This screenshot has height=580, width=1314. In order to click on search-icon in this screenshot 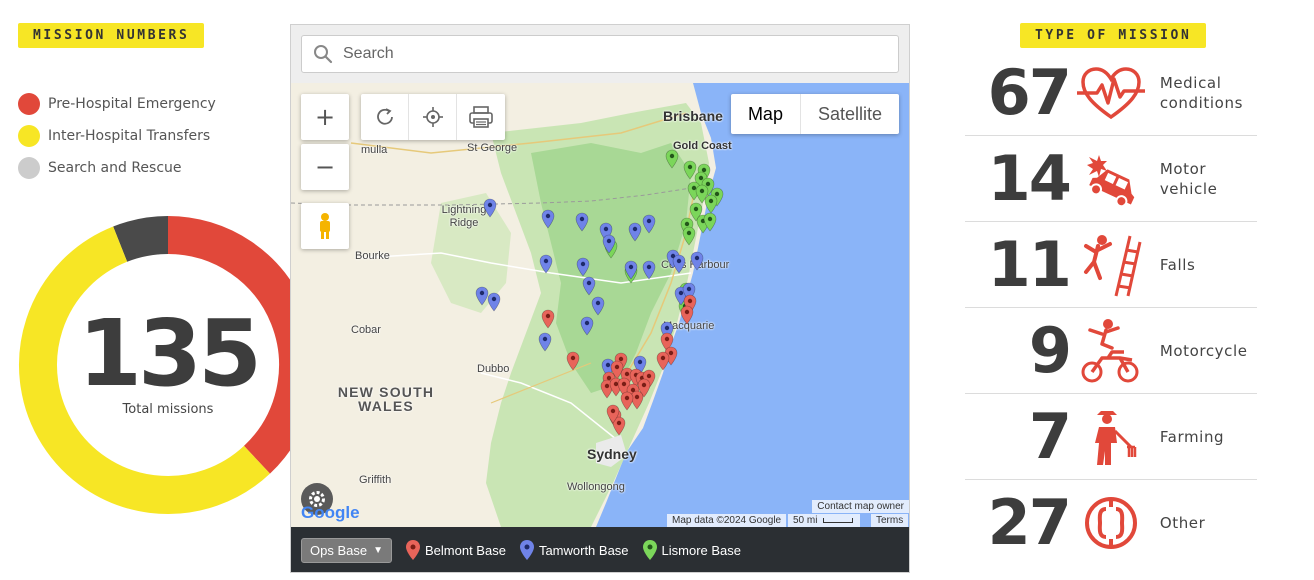, I will do `click(323, 54)`.